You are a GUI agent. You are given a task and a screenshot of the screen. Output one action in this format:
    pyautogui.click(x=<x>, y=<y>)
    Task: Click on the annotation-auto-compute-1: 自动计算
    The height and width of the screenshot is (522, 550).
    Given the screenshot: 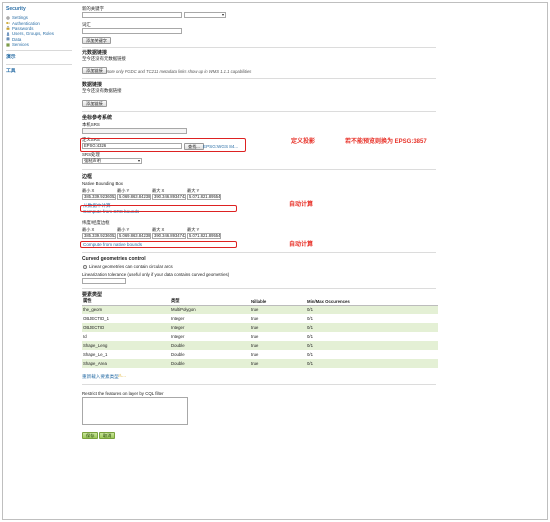 What is the action you would take?
    pyautogui.click(x=301, y=205)
    